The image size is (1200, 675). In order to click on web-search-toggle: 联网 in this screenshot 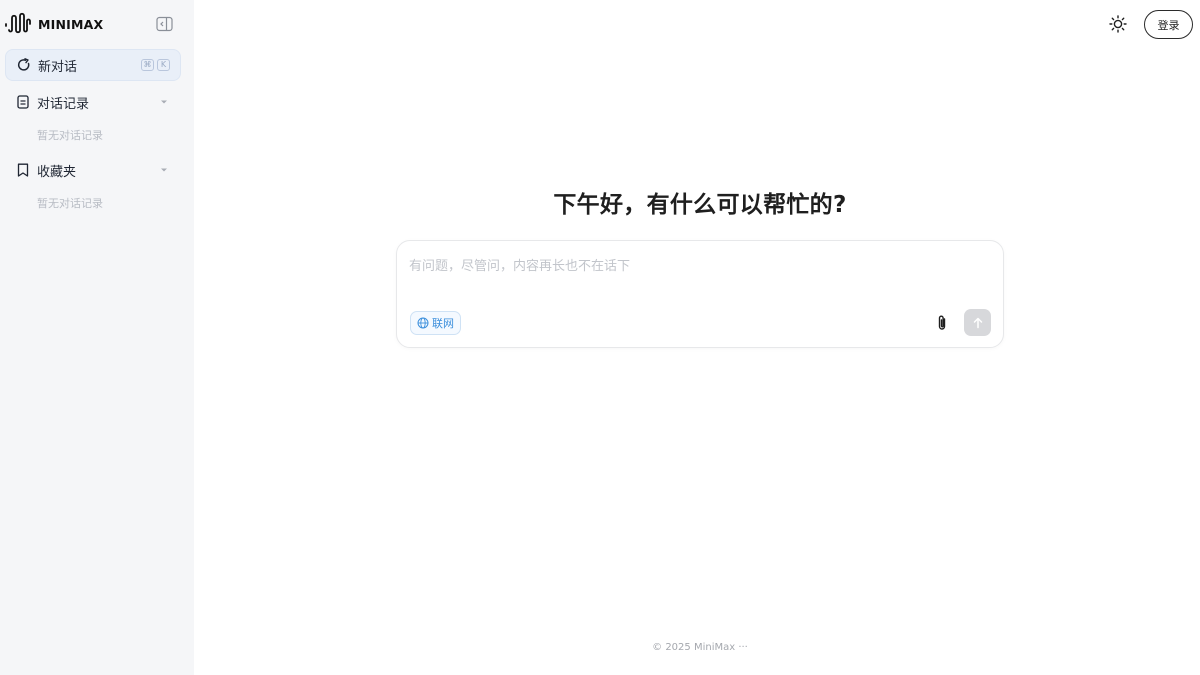, I will do `click(435, 323)`.